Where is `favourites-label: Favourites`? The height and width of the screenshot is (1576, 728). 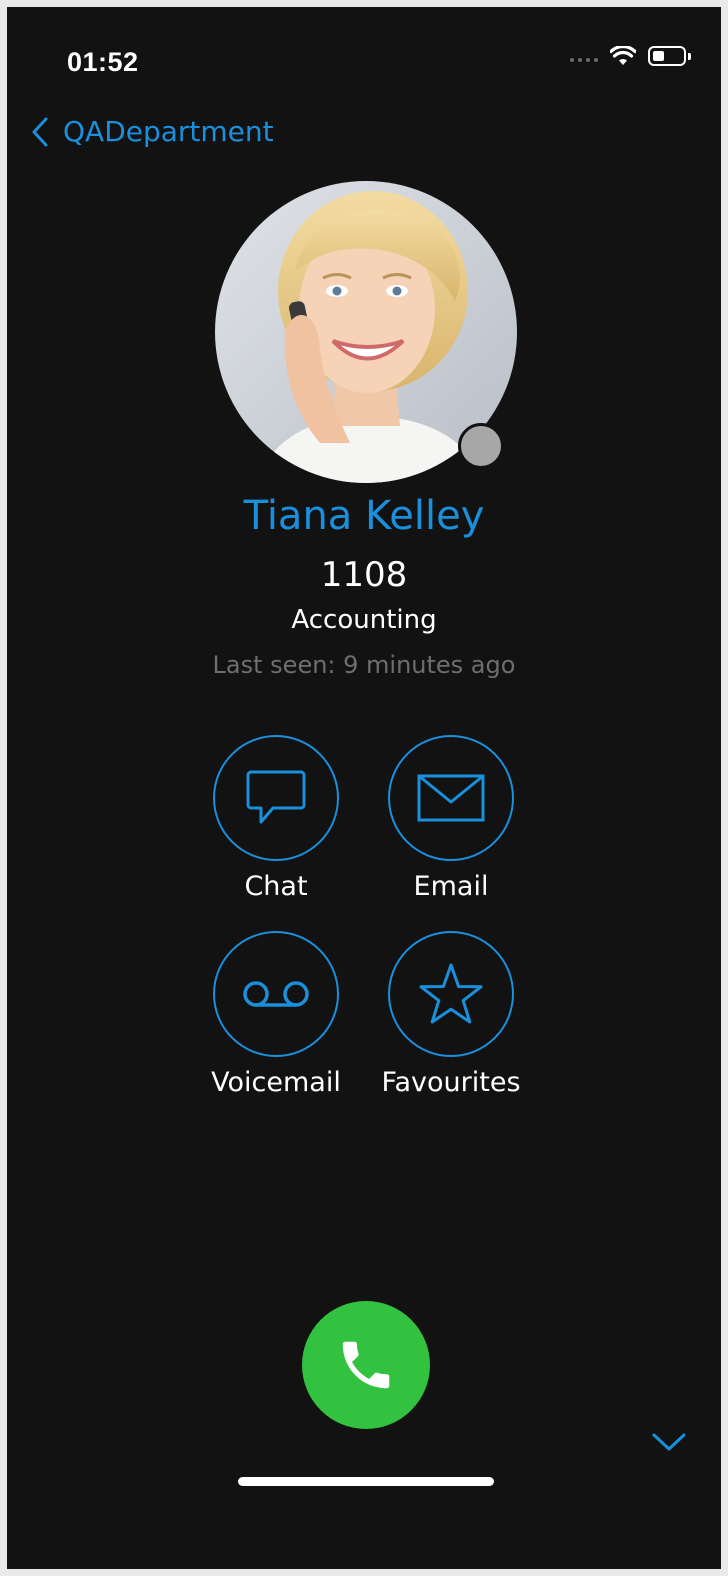
favourites-label: Favourites is located at coordinates (451, 1082).